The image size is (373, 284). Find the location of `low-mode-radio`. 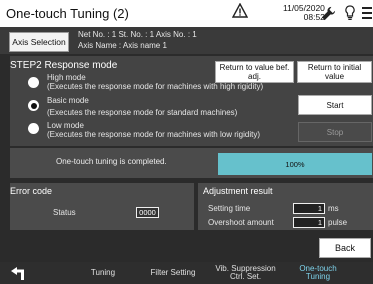

low-mode-radio is located at coordinates (33, 128).